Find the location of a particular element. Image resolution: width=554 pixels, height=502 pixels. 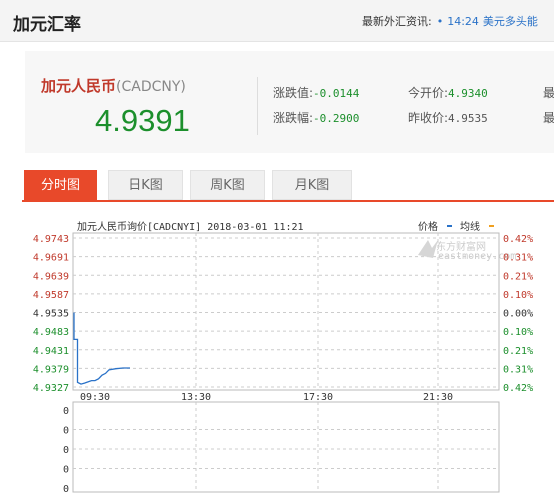

y-tick-left: 4.9483 is located at coordinates (51, 332).